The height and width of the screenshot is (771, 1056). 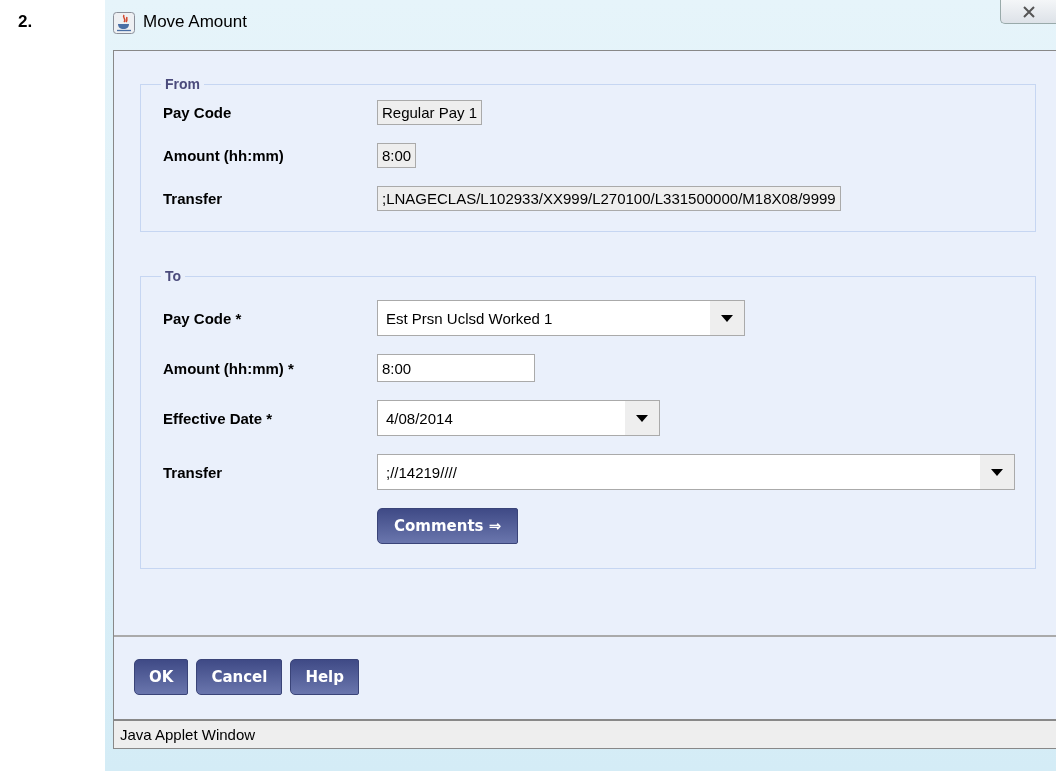 I want to click on readonly-field: 8:00, so click(x=397, y=155).